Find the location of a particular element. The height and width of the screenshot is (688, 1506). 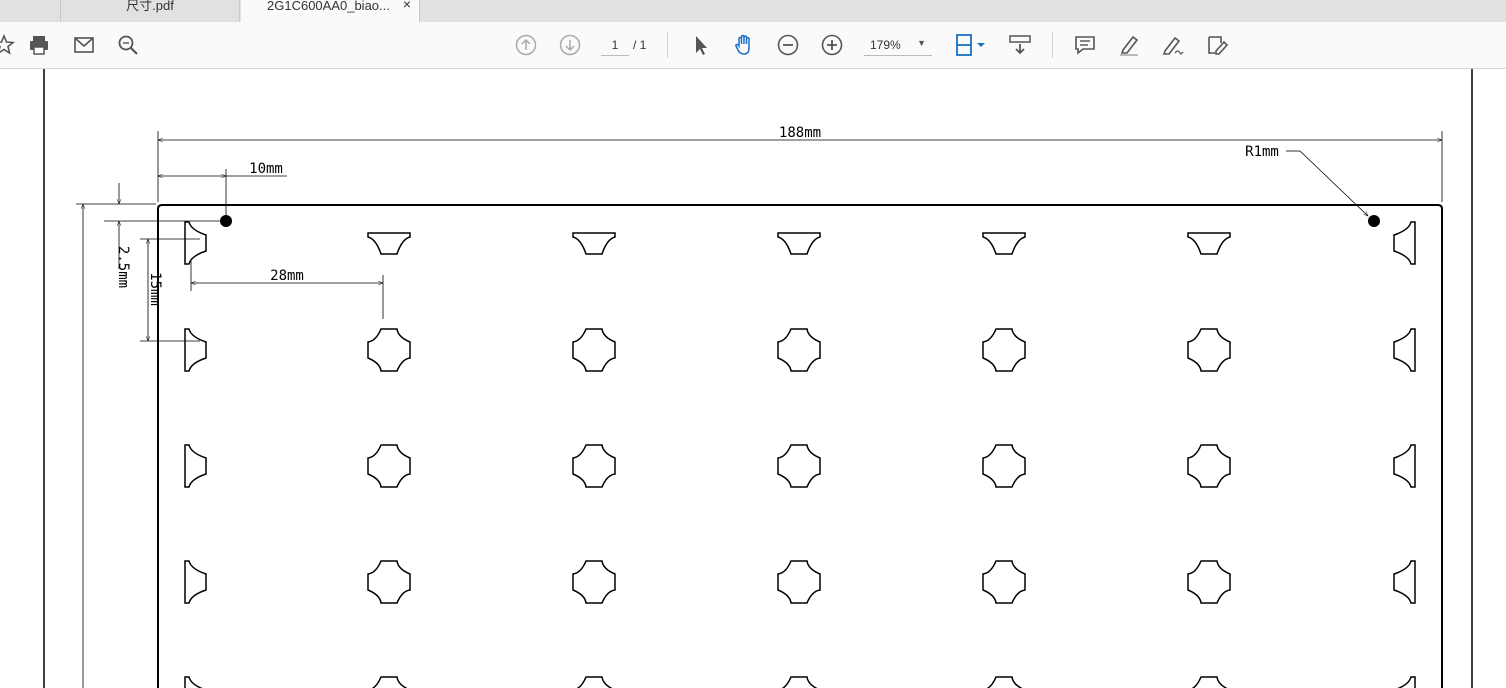

hand-tool-icon is located at coordinates (744, 45).